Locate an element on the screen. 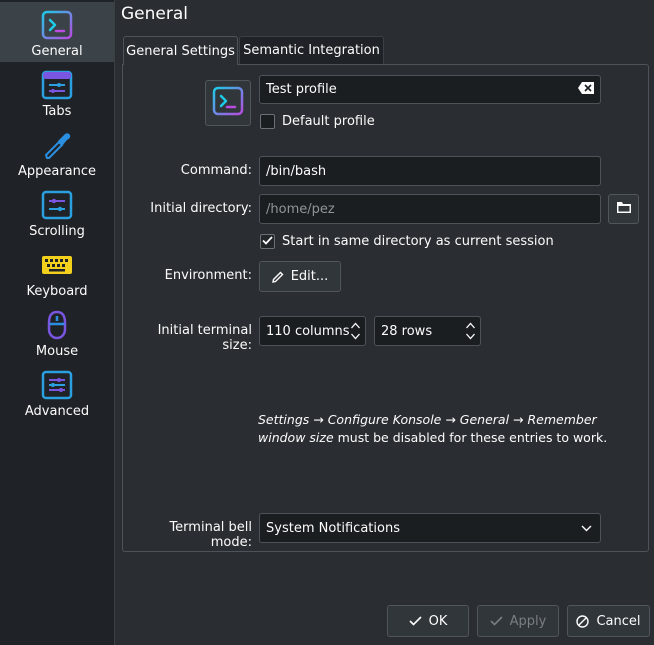 This screenshot has width=654, height=645. columns-spinbox: 110 columns is located at coordinates (312, 331).